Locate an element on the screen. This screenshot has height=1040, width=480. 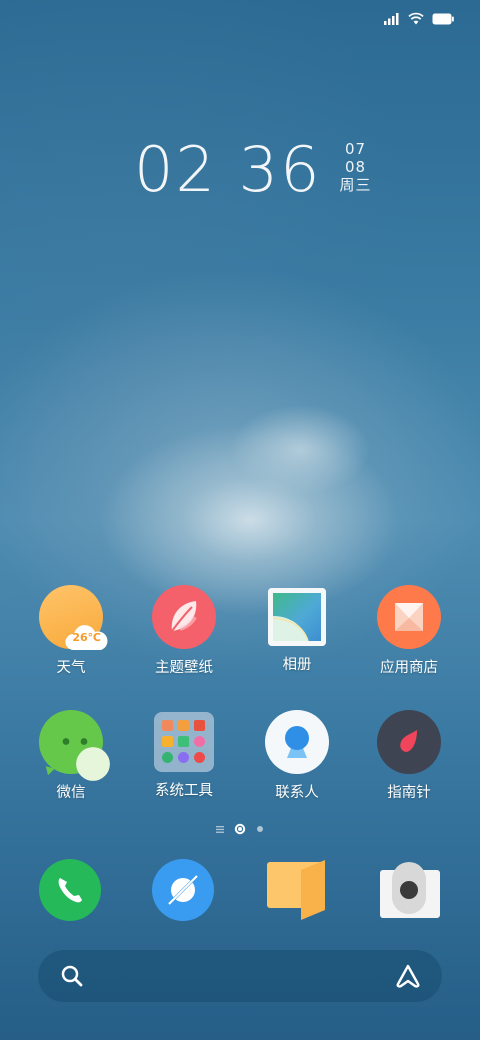
signal-icon is located at coordinates (391, 18).